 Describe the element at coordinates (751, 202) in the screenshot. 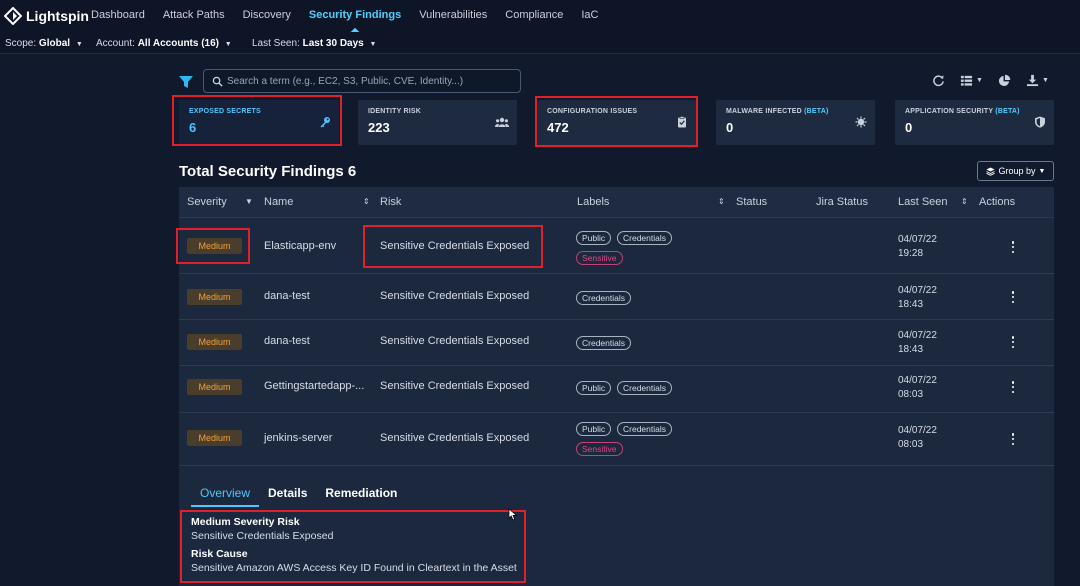

I see `col-status: Status` at that location.